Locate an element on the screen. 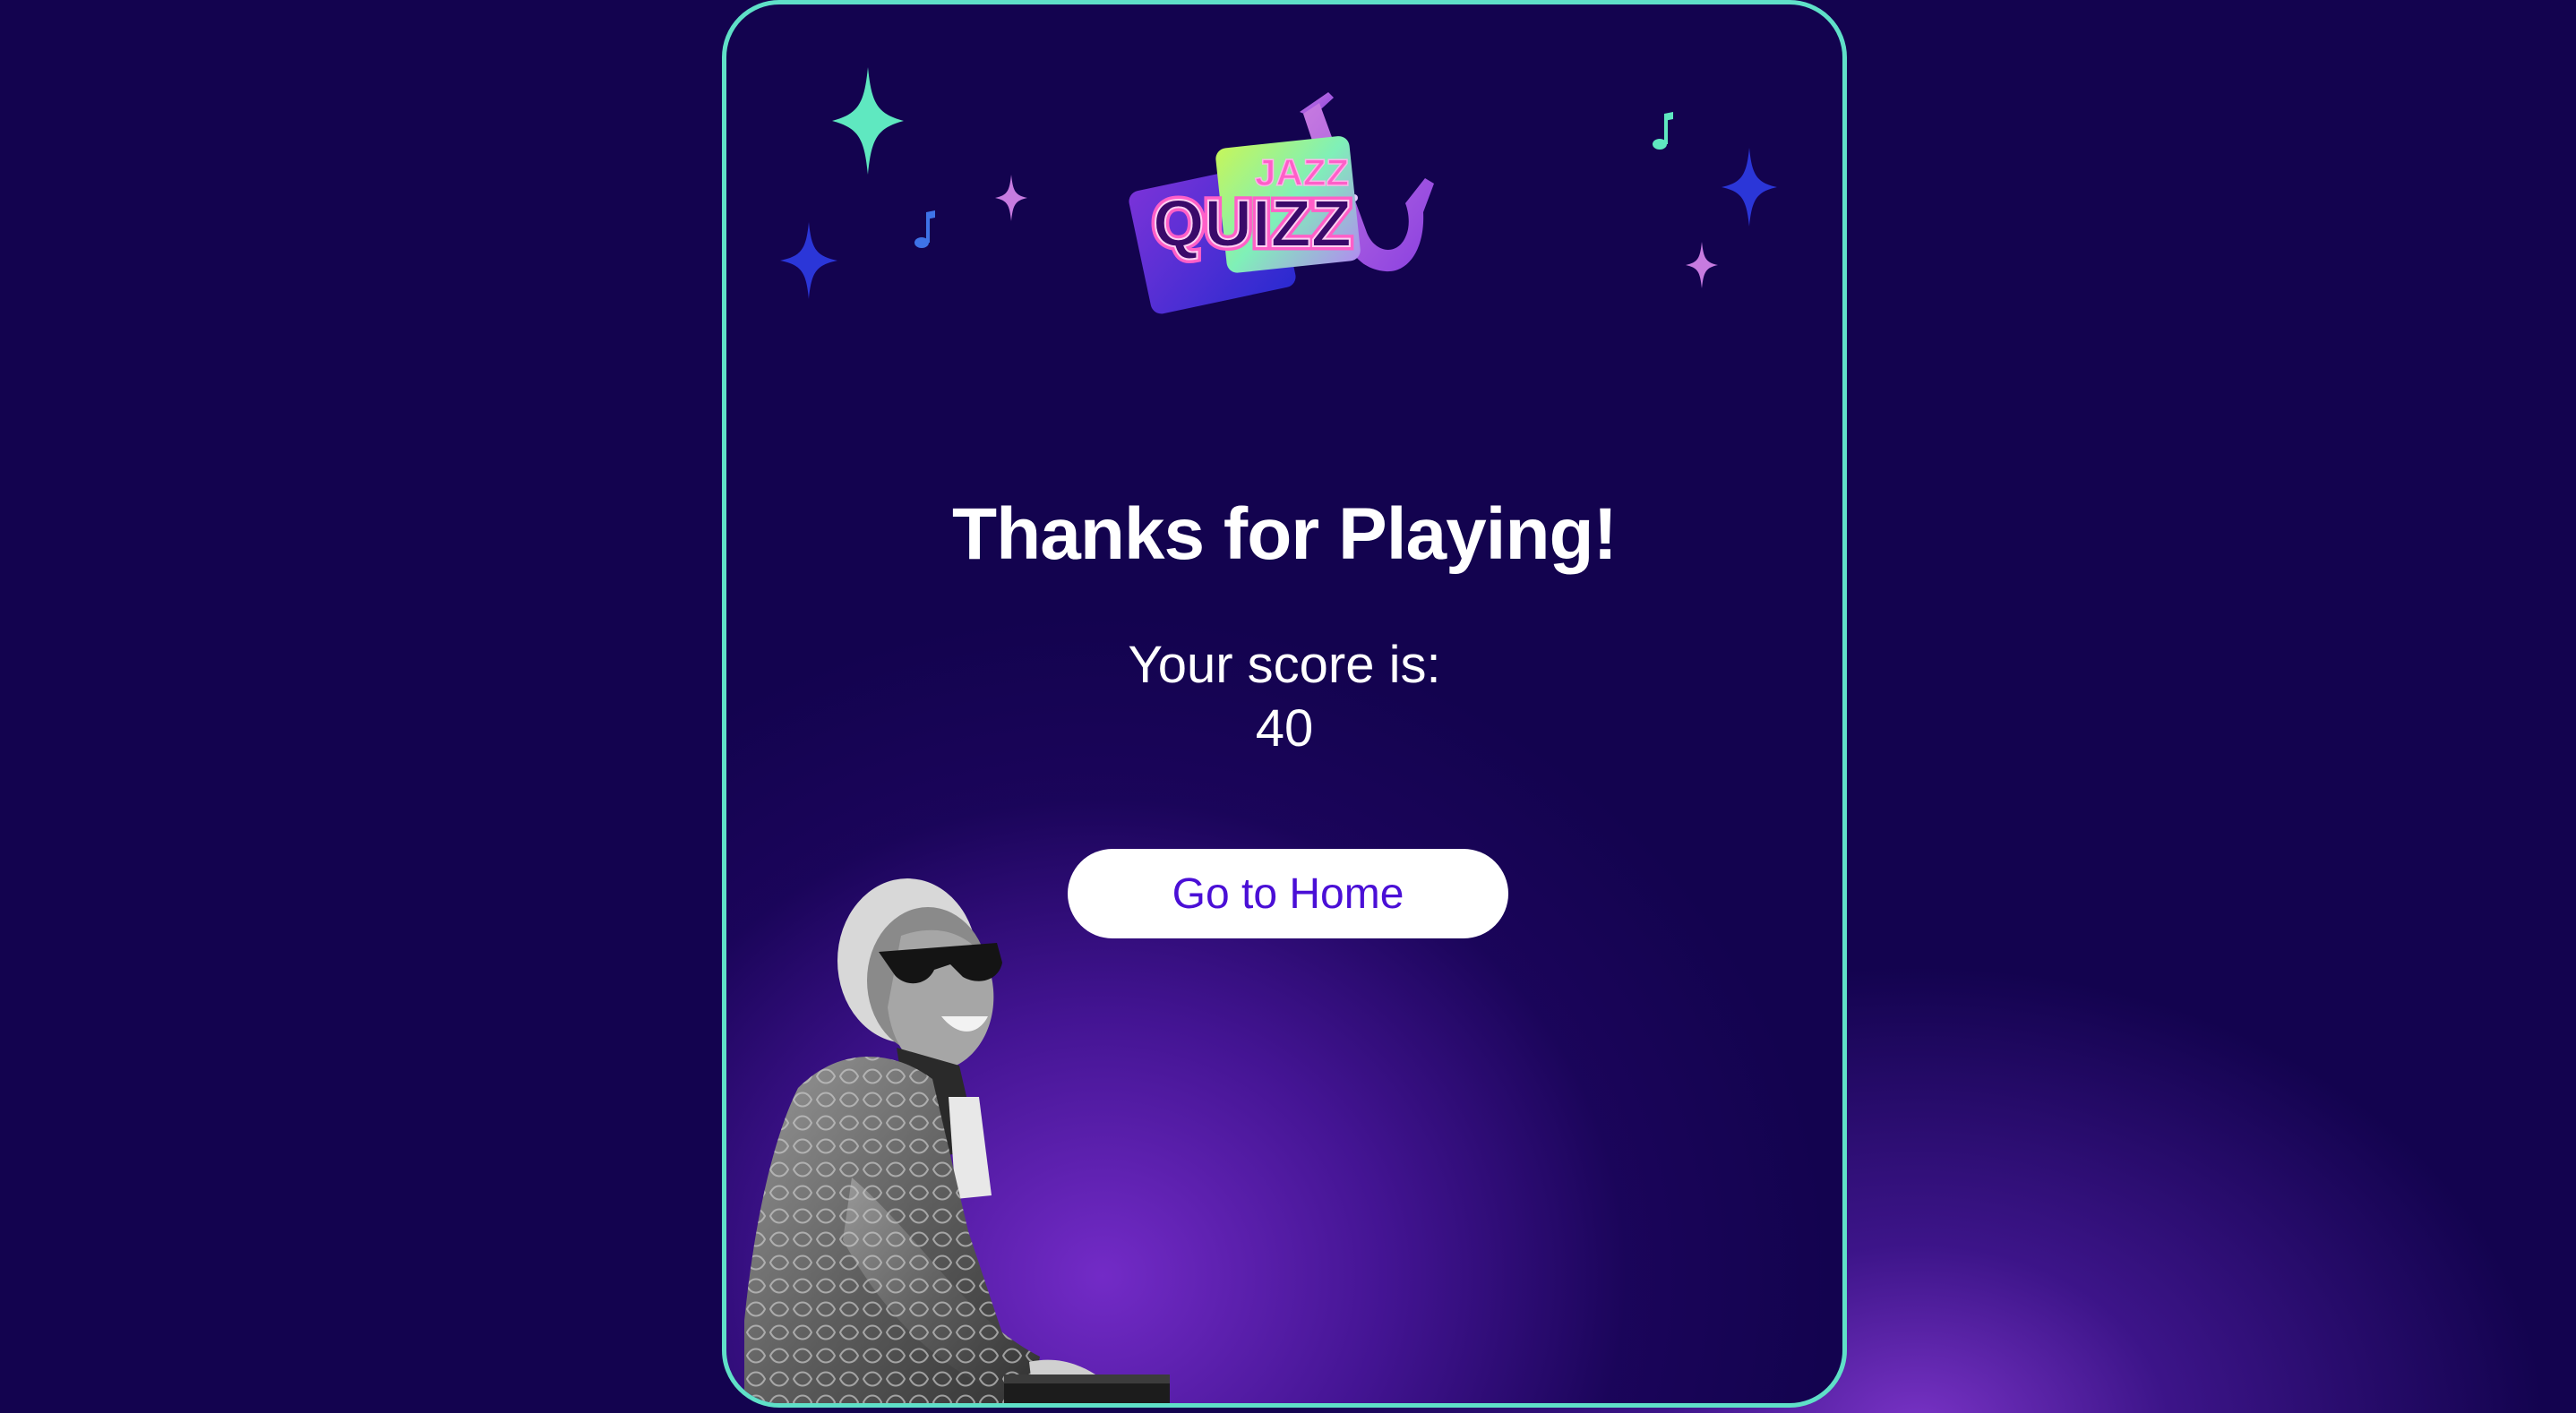  musician-photo is located at coordinates (957, 1140).